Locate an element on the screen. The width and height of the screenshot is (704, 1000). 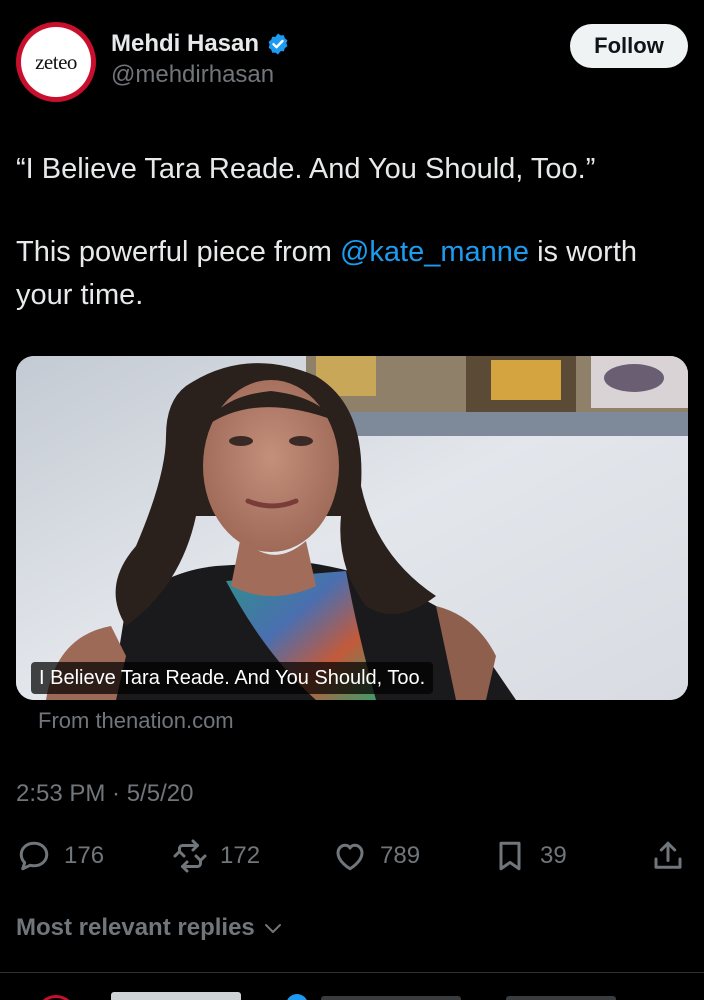
reply-date-cropped is located at coordinates (561, 998).